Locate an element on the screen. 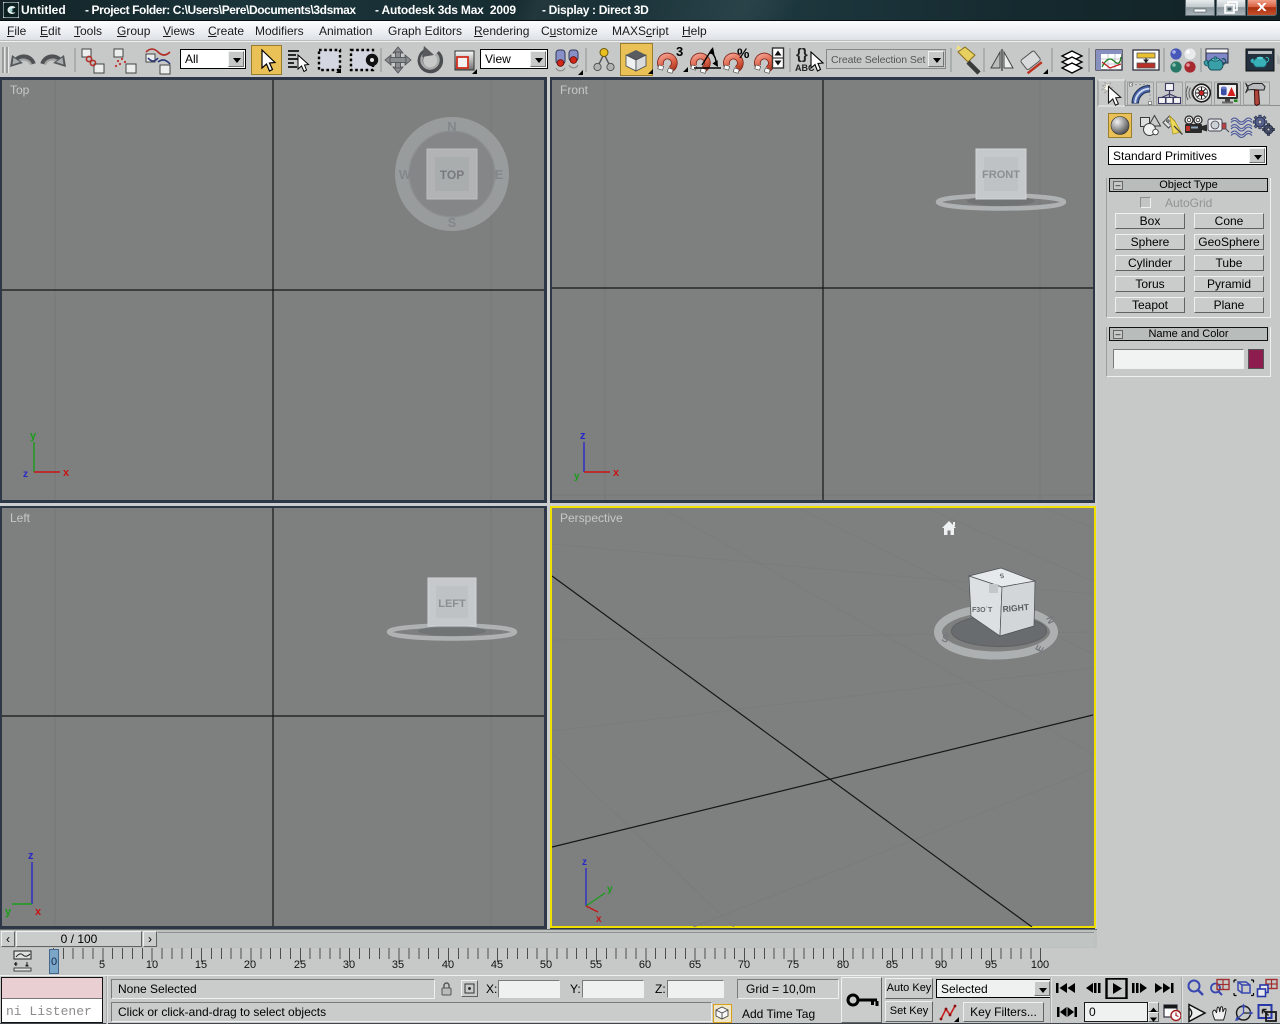  svg-text: N is located at coordinates (451, 126).